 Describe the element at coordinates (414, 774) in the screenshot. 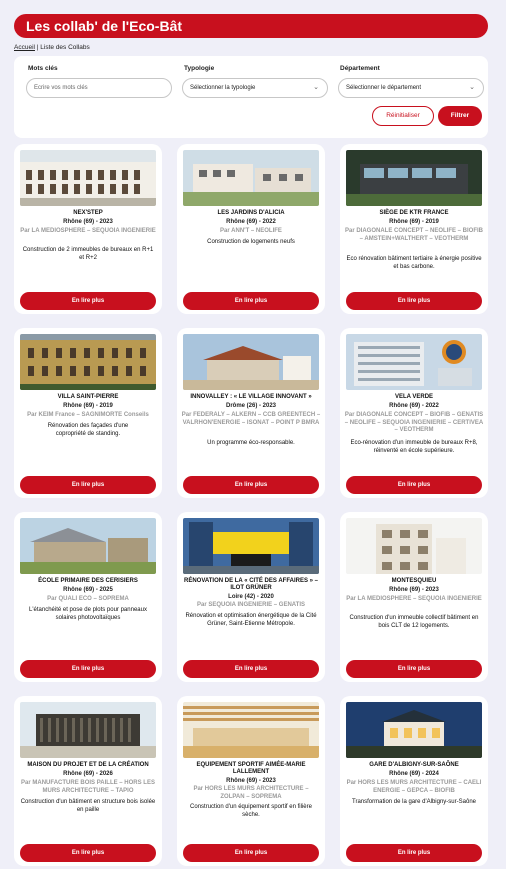

I see `card-location: Rhône (69) - 2024` at that location.